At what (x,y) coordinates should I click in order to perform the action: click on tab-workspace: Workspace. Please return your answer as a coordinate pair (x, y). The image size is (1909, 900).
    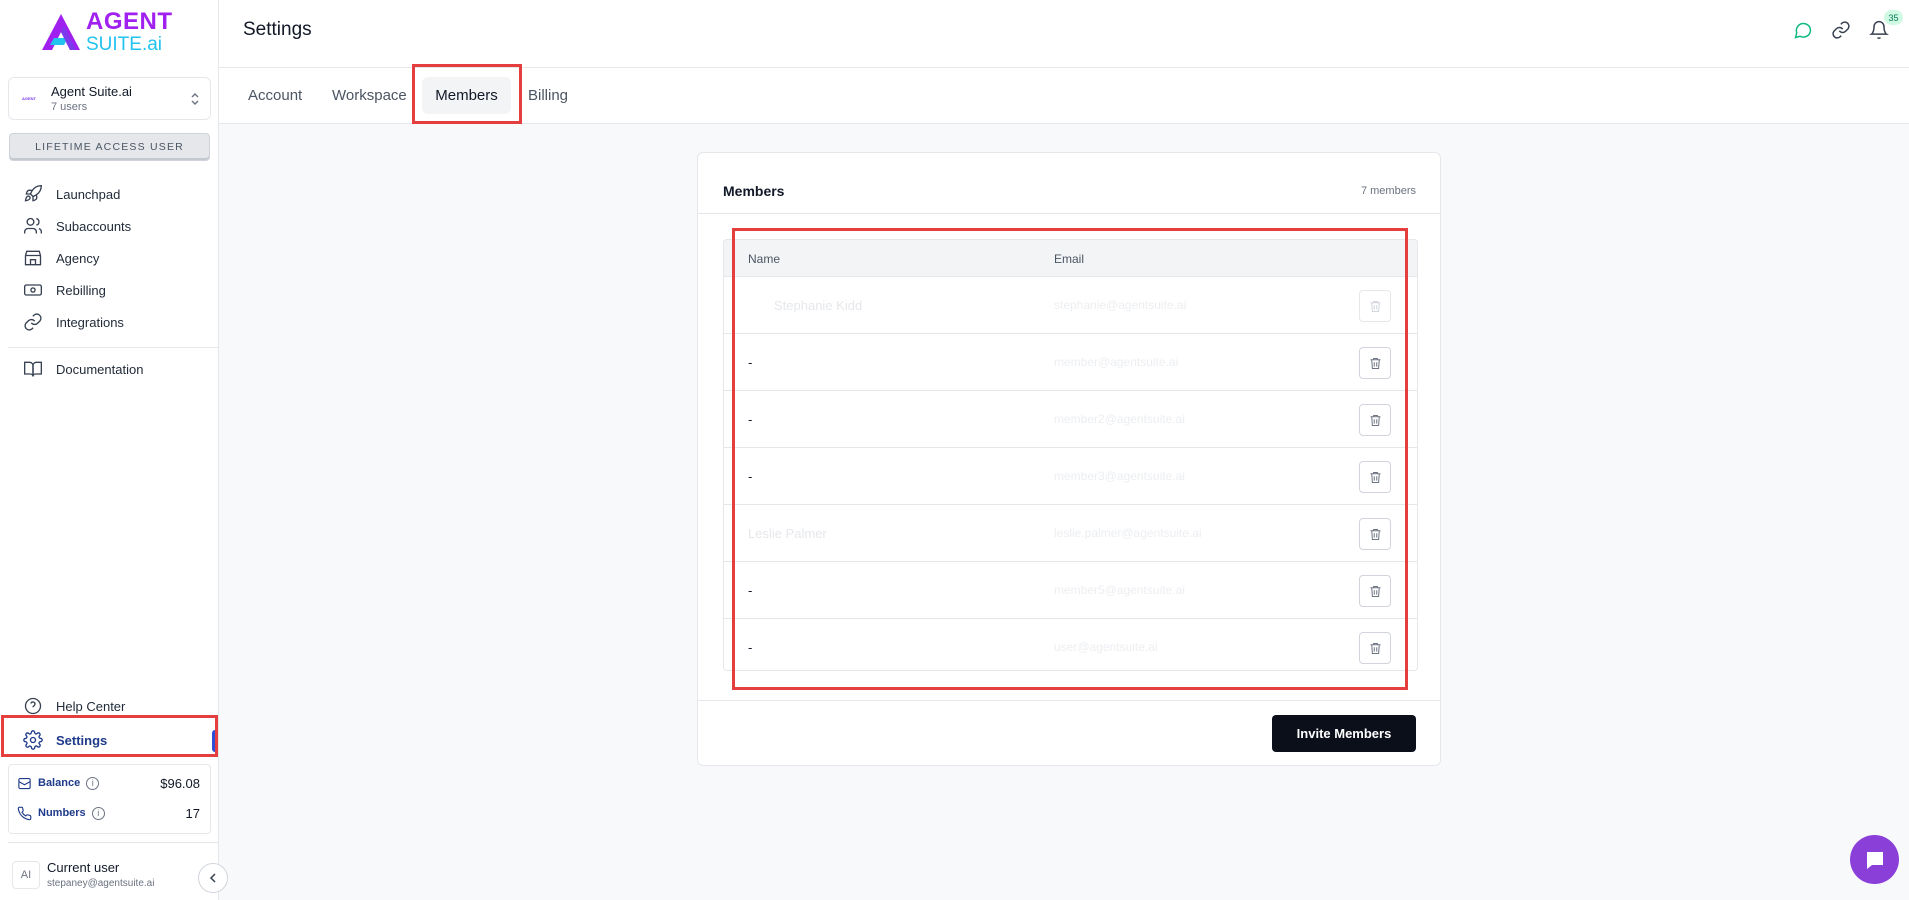
    Looking at the image, I should click on (369, 95).